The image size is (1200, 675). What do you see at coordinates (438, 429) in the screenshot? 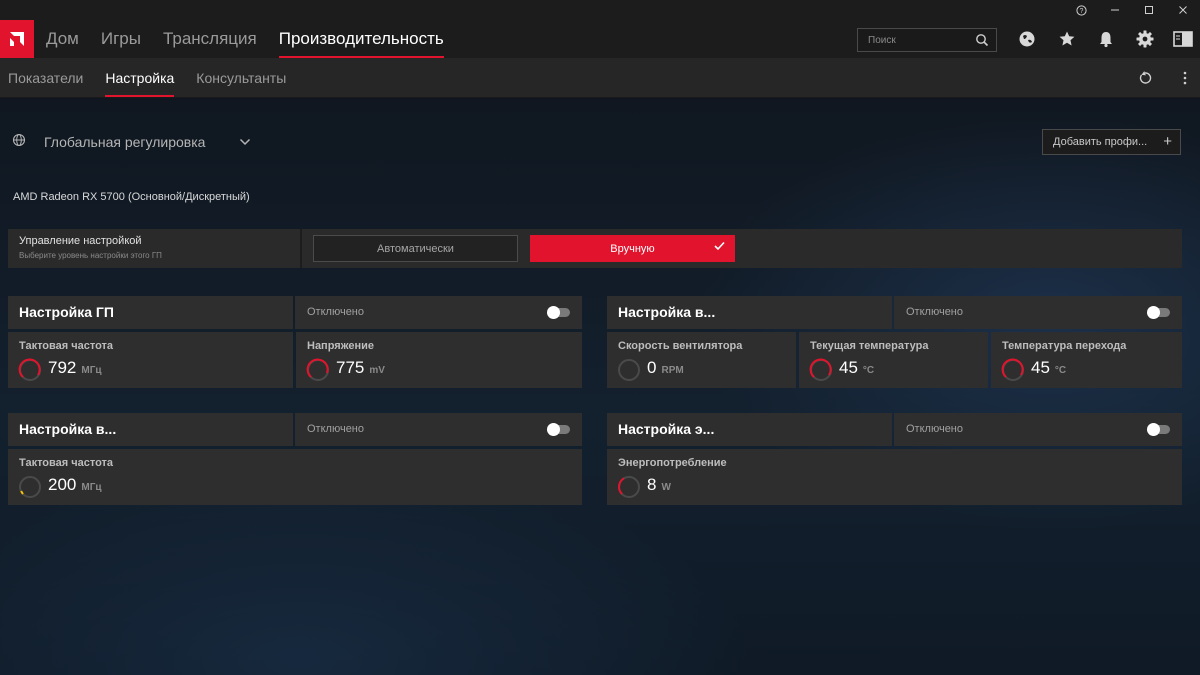
I see `vram-tuning-status: Отключено` at bounding box center [438, 429].